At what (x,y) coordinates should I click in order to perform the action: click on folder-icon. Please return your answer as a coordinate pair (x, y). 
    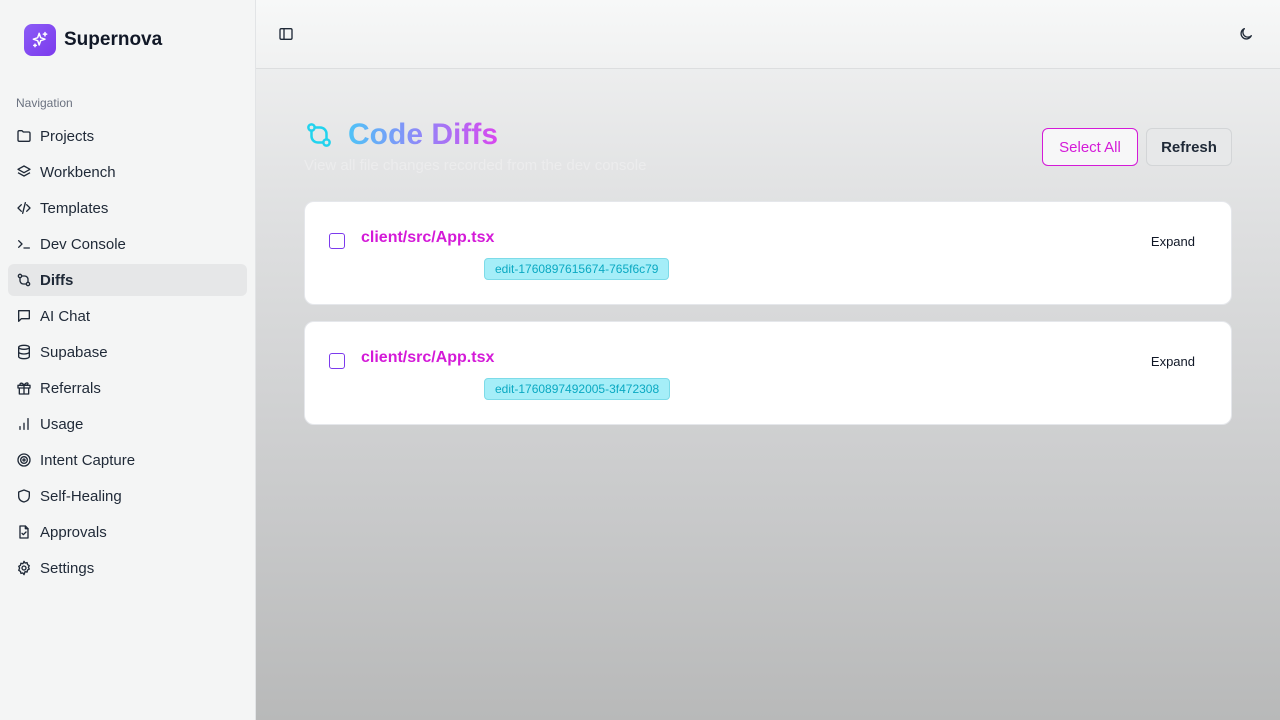
    Looking at the image, I should click on (24, 136).